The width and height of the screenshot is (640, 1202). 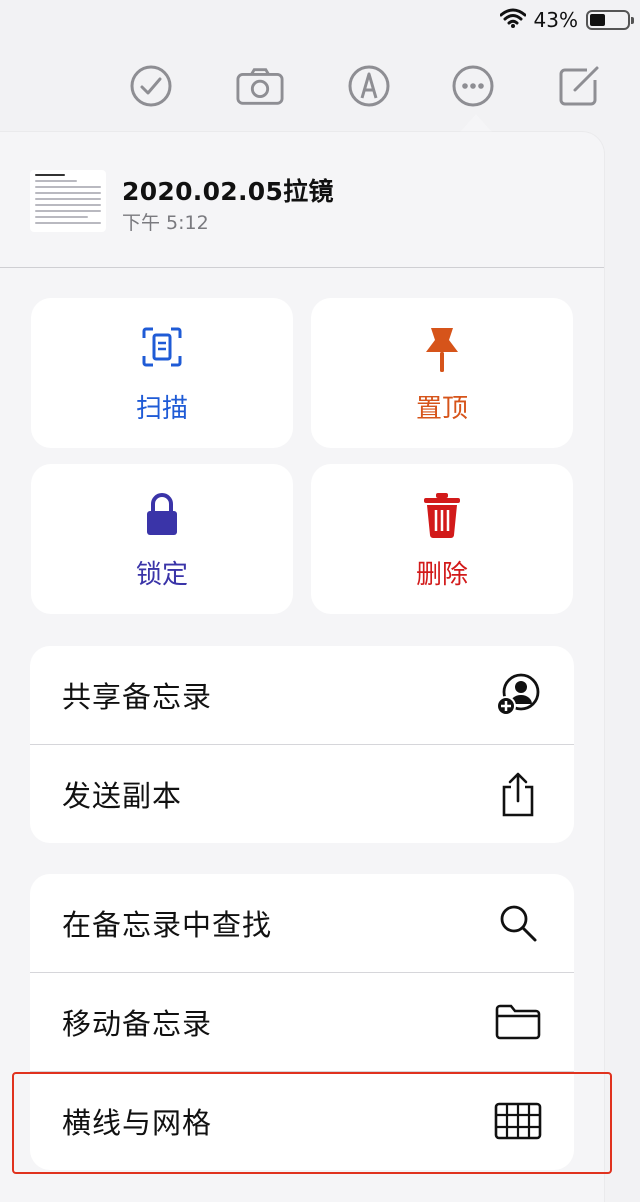 What do you see at coordinates (441, 409) in the screenshot?
I see `pin-label: 置顶` at bounding box center [441, 409].